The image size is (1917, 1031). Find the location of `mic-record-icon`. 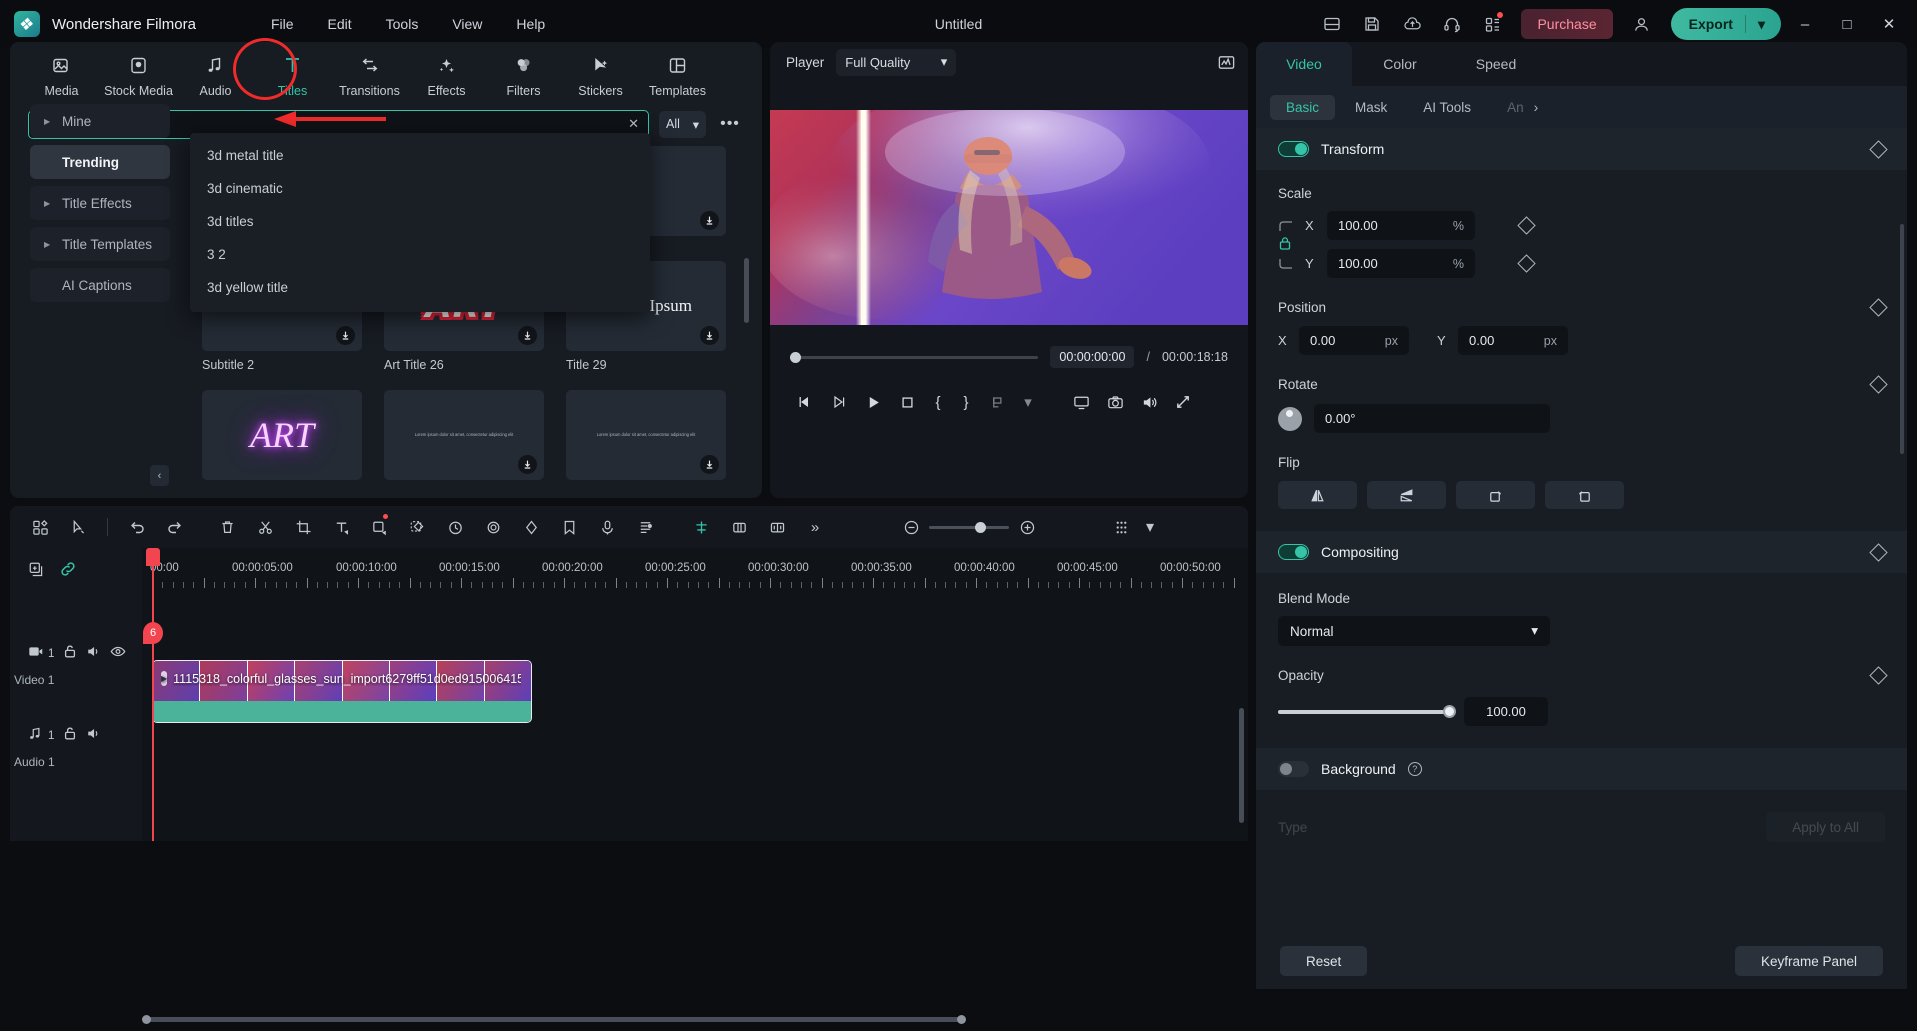

mic-record-icon is located at coordinates (607, 527).